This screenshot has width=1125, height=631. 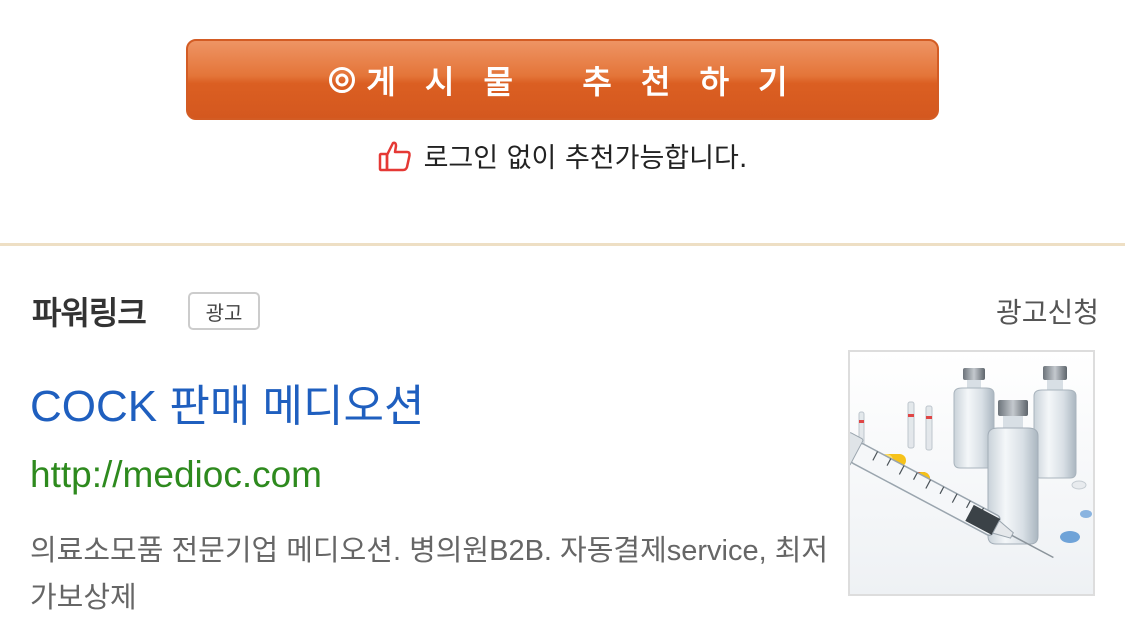 I want to click on target-icon, so click(x=342, y=79).